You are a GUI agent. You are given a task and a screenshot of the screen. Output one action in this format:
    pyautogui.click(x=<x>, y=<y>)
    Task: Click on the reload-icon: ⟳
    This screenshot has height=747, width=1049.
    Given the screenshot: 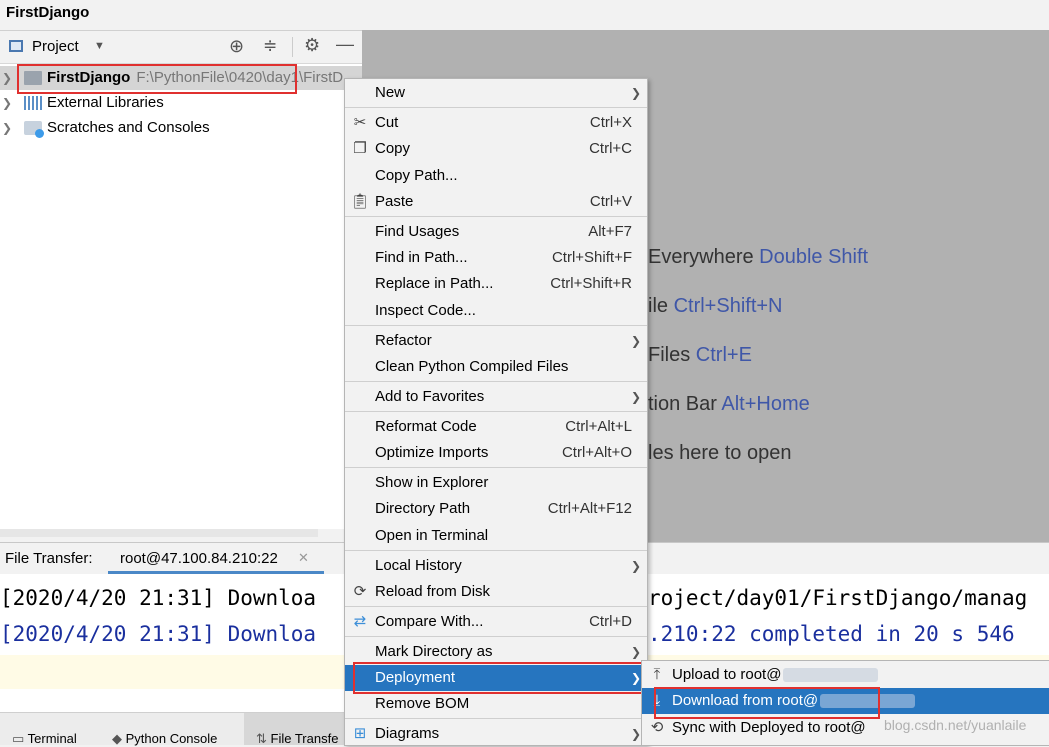 What is the action you would take?
    pyautogui.click(x=360, y=591)
    